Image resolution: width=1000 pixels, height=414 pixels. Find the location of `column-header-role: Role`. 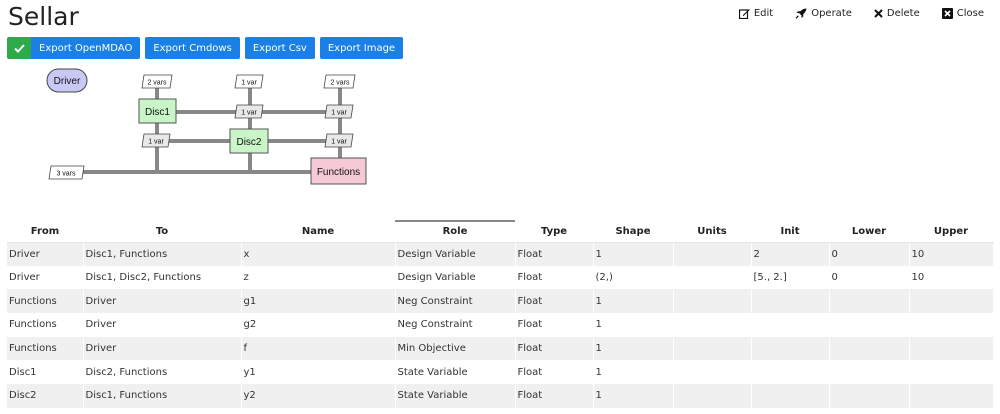

column-header-role: Role is located at coordinates (455, 231).